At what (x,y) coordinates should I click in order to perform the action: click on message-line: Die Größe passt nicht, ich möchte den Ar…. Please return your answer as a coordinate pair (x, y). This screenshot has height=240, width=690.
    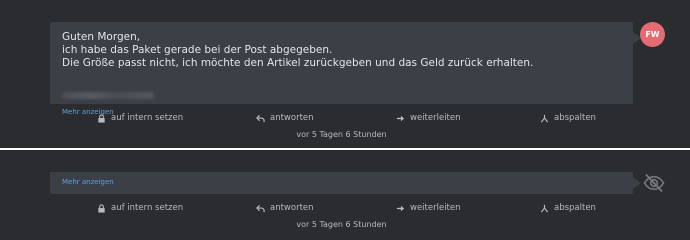
    Looking at the image, I should click on (298, 63).